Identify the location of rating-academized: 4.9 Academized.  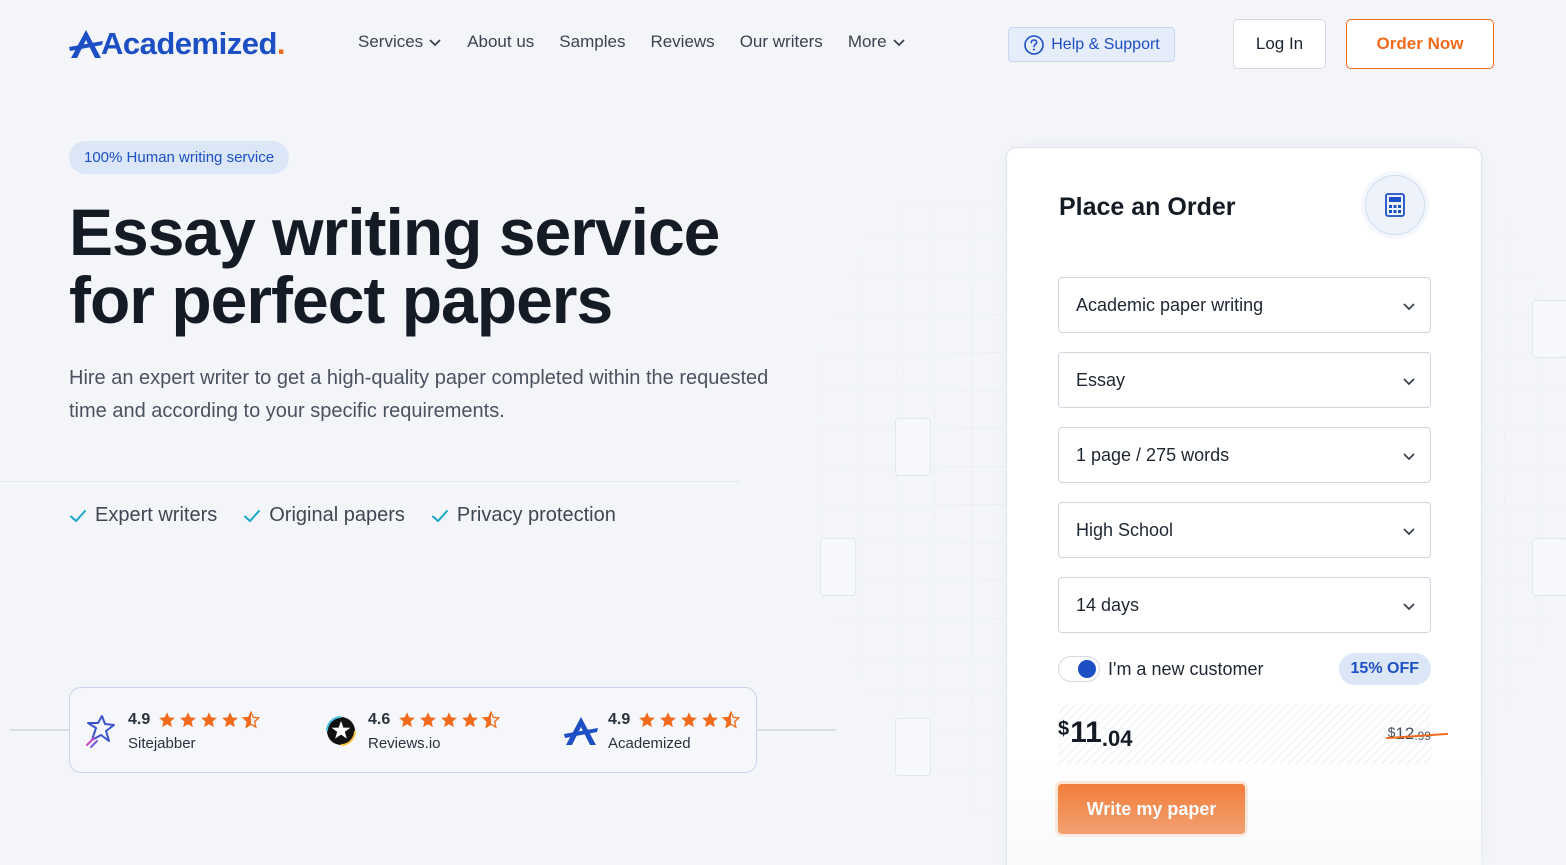
(652, 731).